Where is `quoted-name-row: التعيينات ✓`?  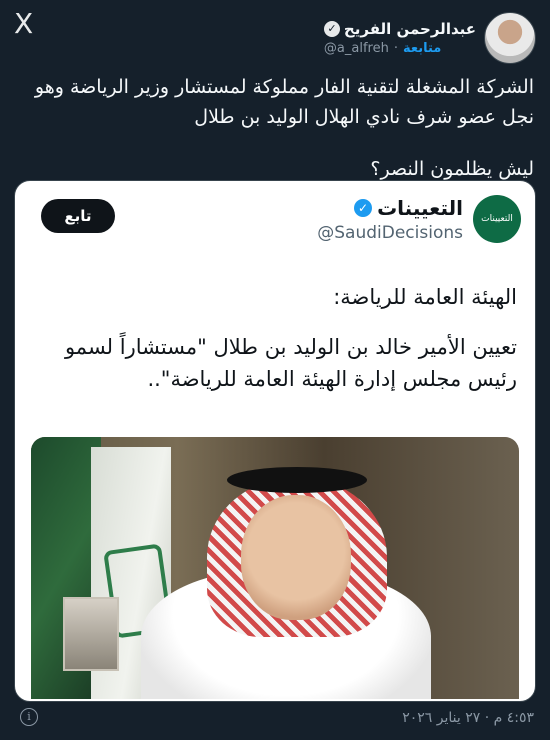
quoted-name-row: التعيينات ✓ is located at coordinates (408, 208).